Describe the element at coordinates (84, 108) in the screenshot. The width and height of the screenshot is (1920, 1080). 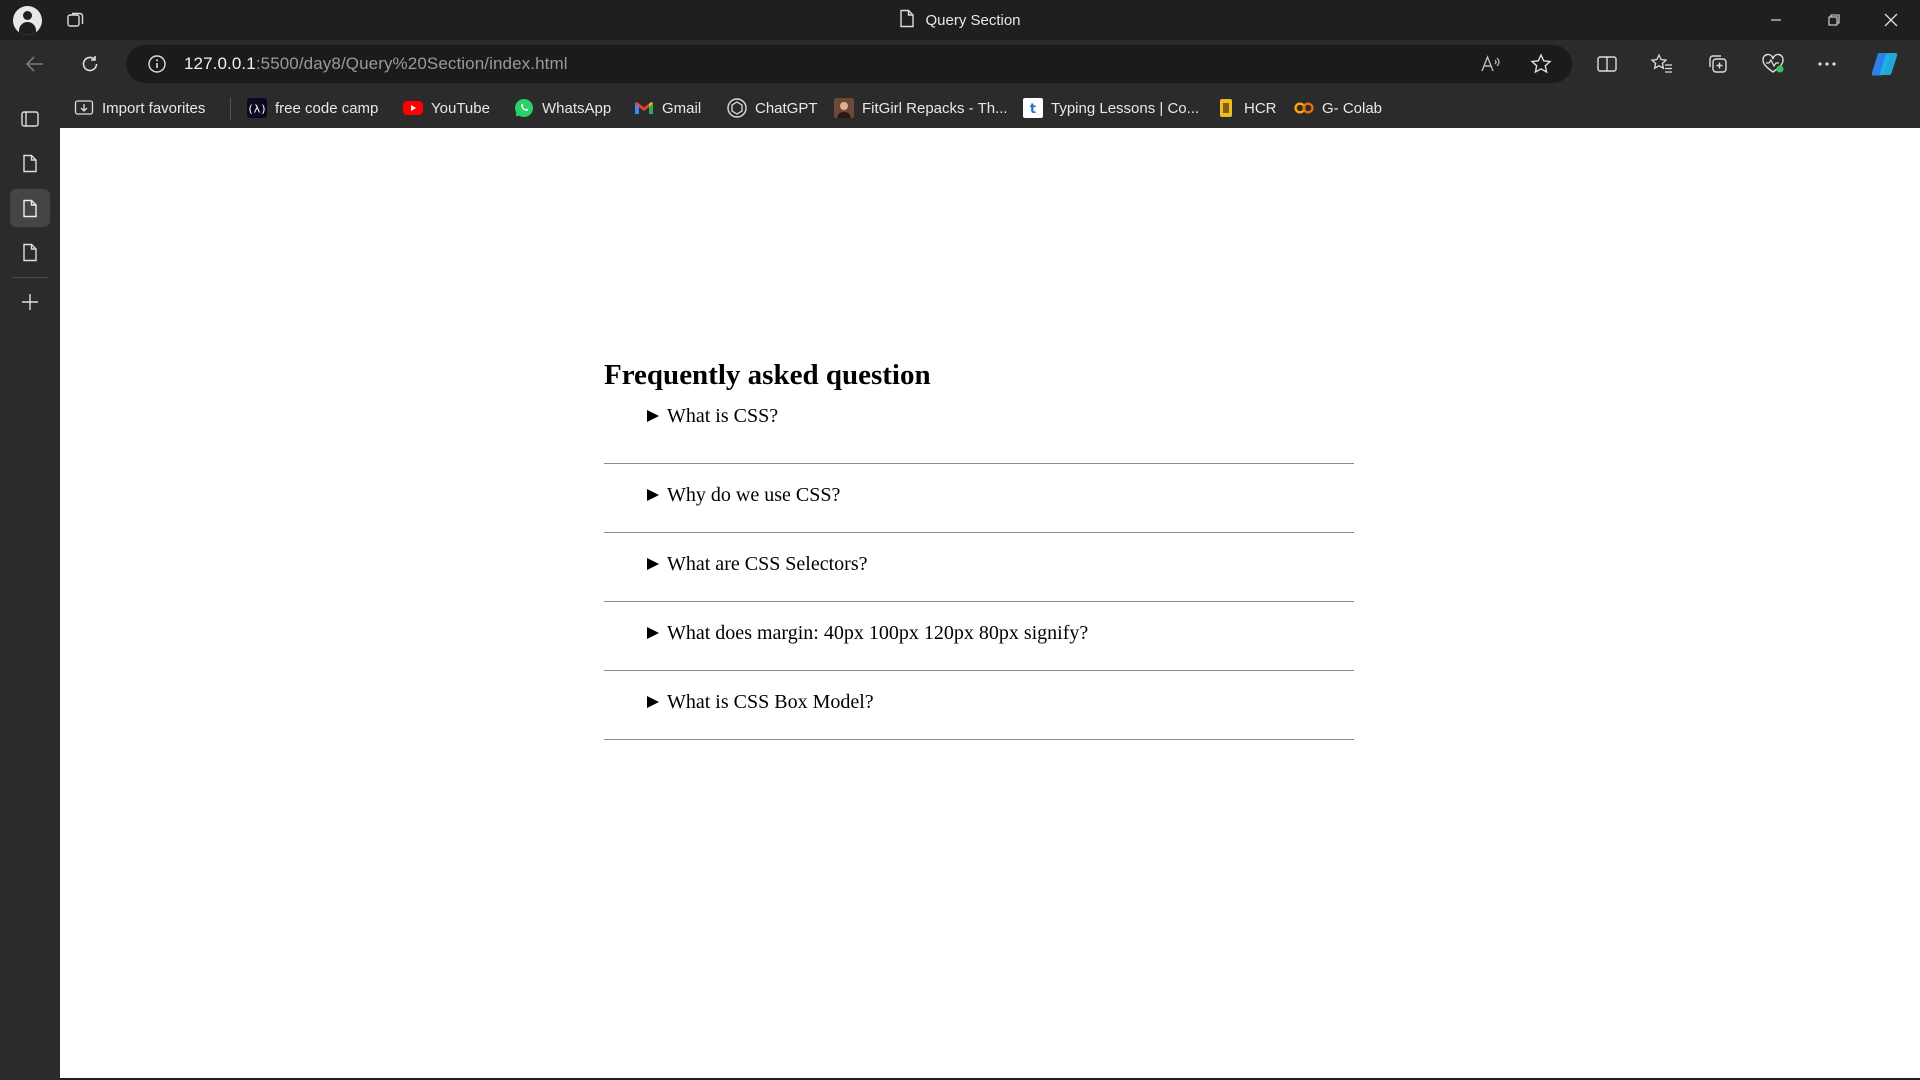
I see `import-favorites-icon` at that location.